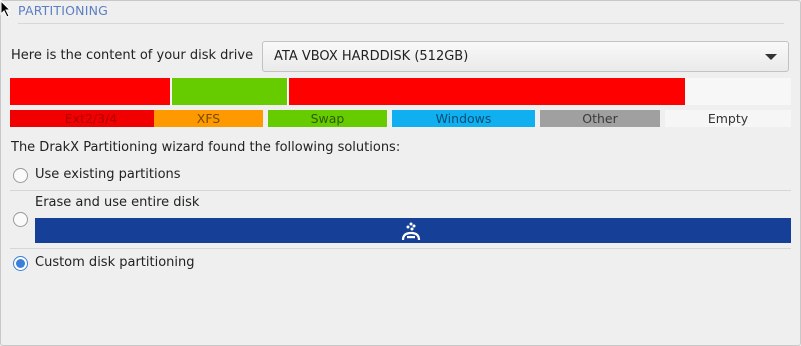  Describe the element at coordinates (115, 262) in the screenshot. I see `custom-label: Custom disk partitioning` at that location.